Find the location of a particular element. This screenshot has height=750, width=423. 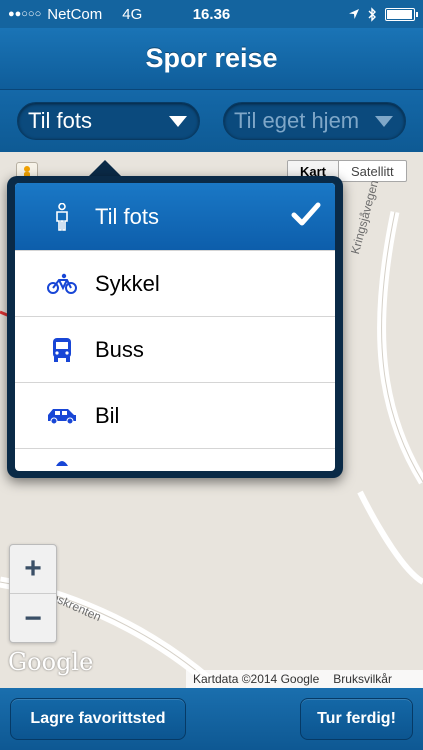

walking-person-icon is located at coordinates (62, 217).